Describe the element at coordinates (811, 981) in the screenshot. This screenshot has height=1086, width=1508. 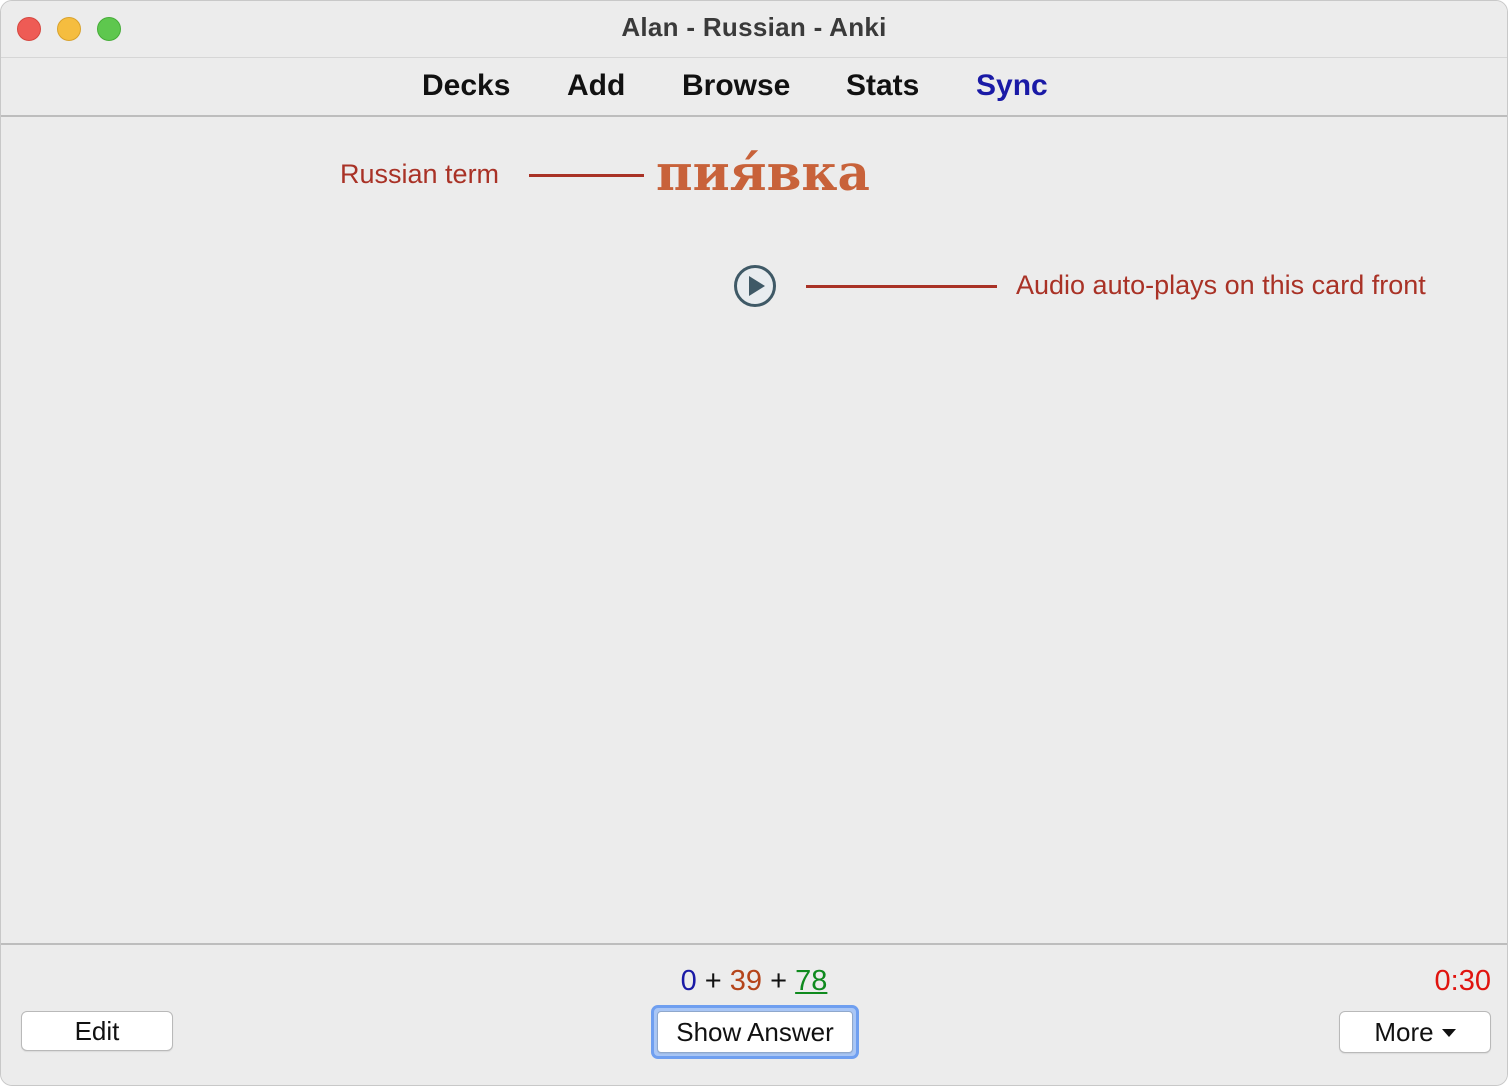
I see `review-count: 78` at that location.